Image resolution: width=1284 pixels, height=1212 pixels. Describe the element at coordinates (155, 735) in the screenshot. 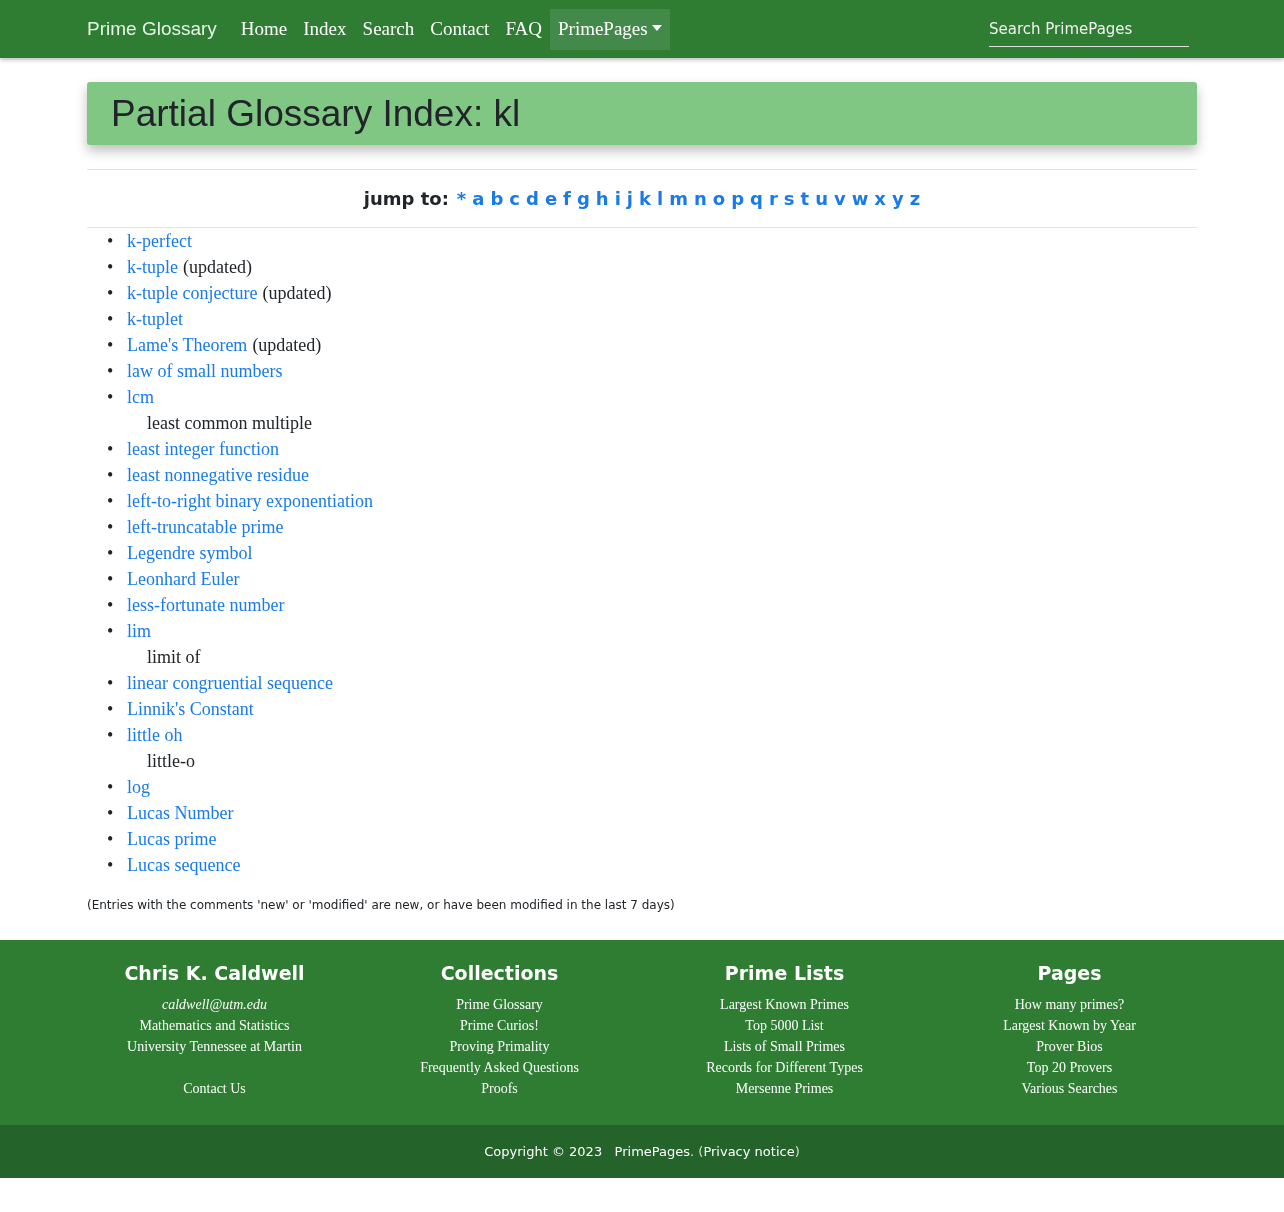

I see `term-link: little oh` at that location.